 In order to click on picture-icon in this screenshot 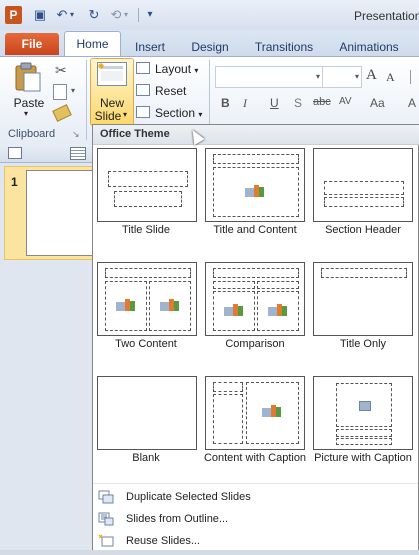, I will do `click(365, 406)`.